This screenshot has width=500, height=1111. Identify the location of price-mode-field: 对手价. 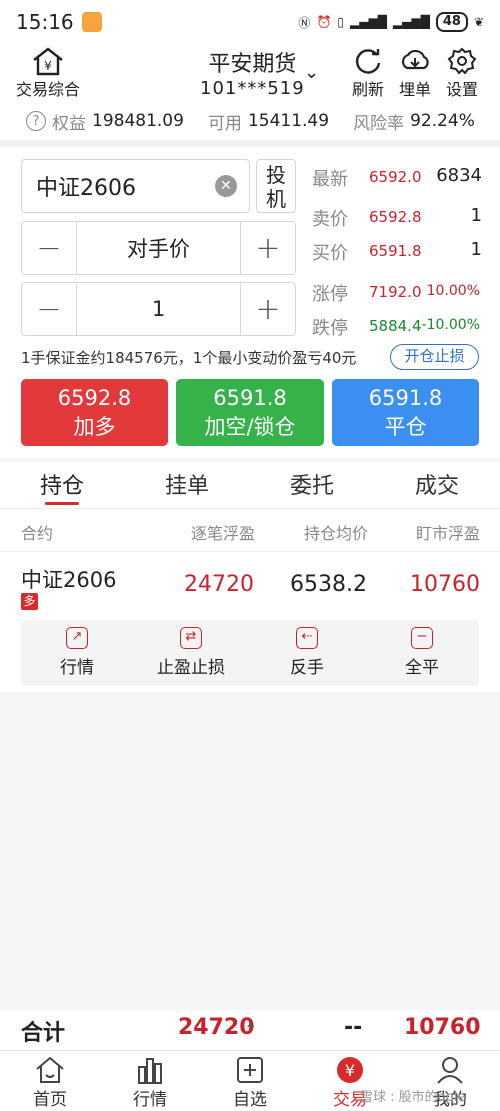
(158, 248).